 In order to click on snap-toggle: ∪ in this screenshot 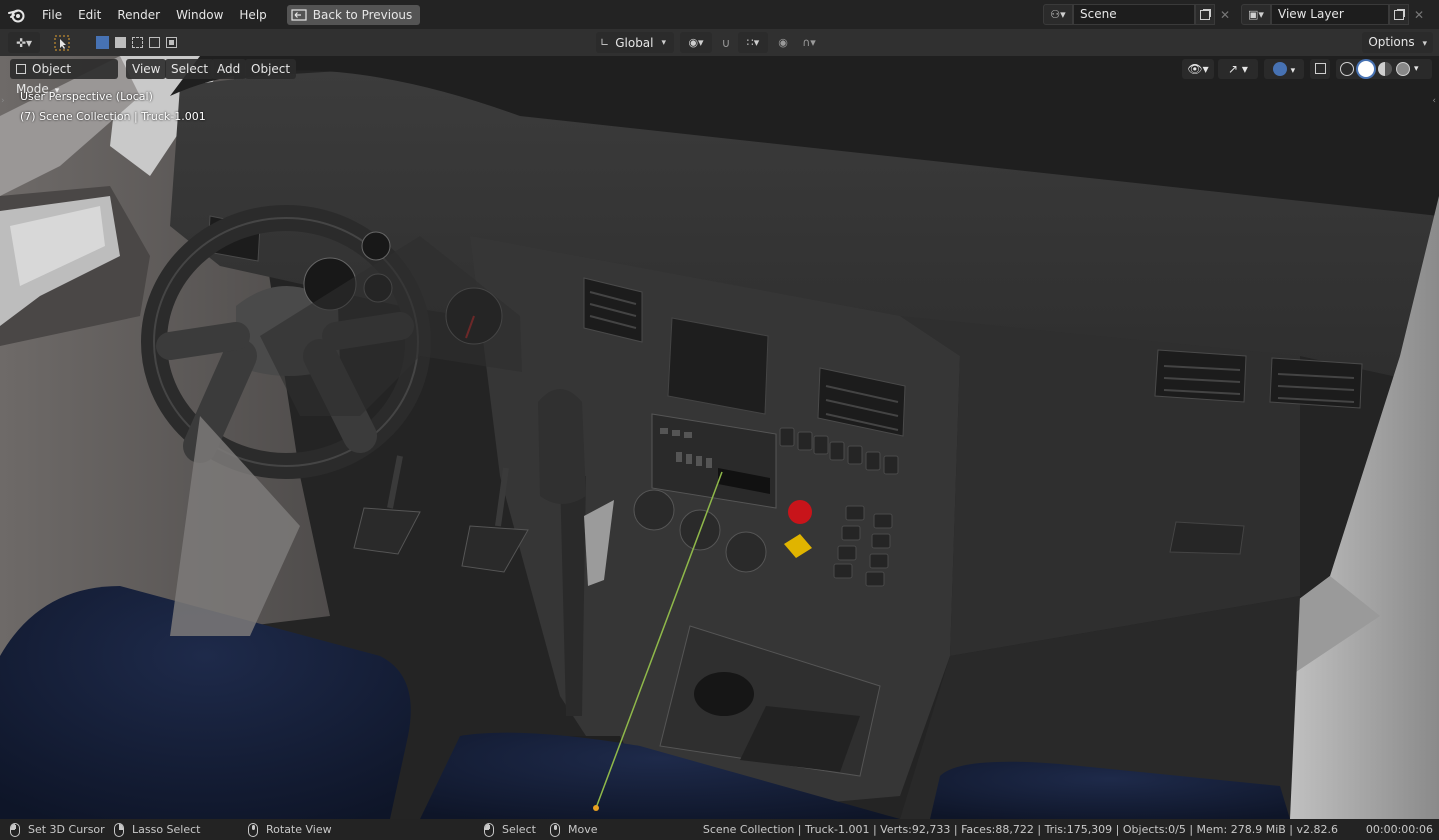, I will do `click(726, 42)`.